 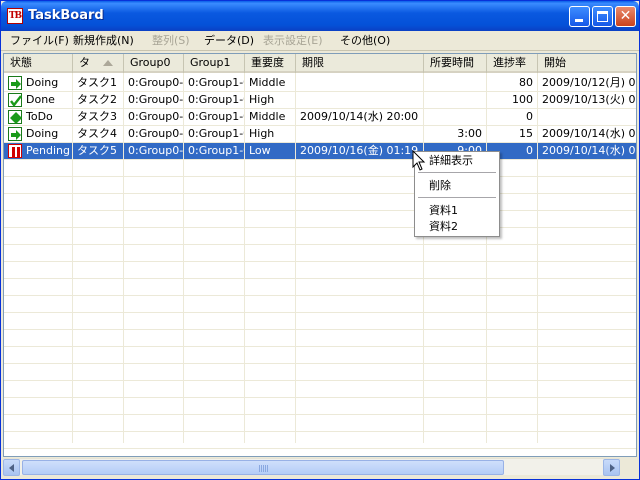 What do you see at coordinates (15, 16) in the screenshot?
I see `app-icon: TB` at bounding box center [15, 16].